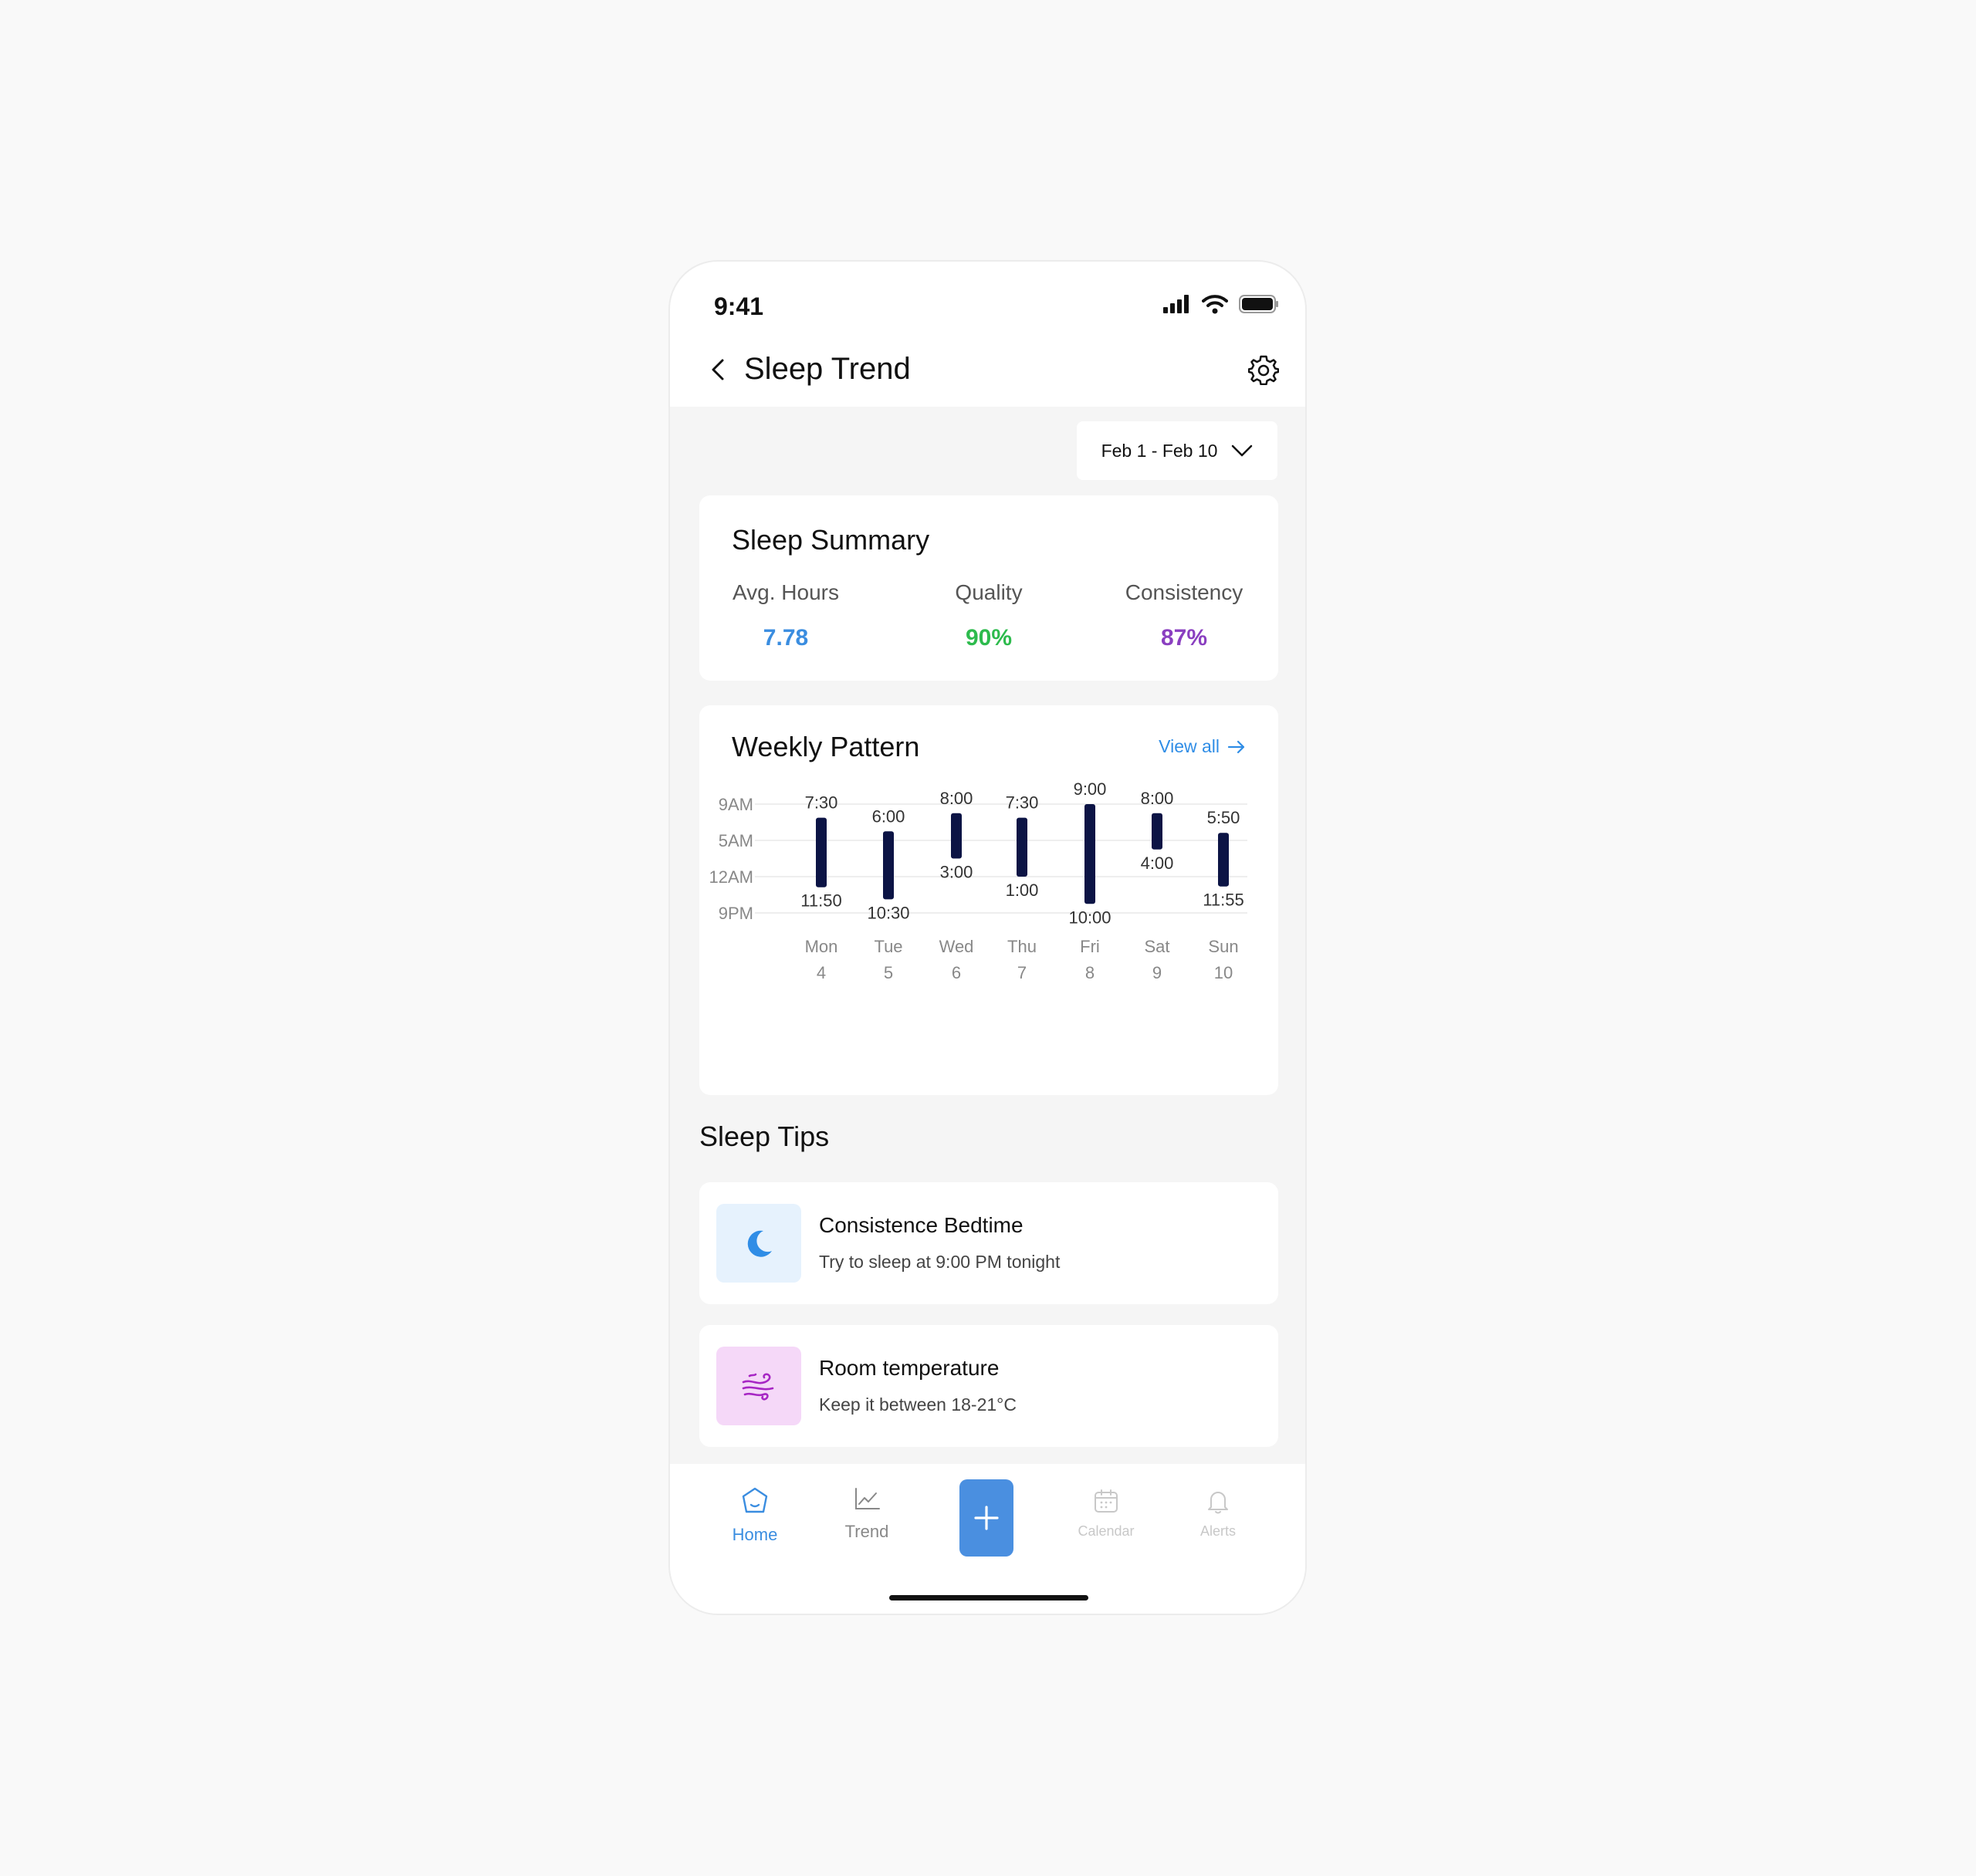 This screenshot has height=1876, width=1976. Describe the element at coordinates (1258, 304) in the screenshot. I see `battery-icon` at that location.